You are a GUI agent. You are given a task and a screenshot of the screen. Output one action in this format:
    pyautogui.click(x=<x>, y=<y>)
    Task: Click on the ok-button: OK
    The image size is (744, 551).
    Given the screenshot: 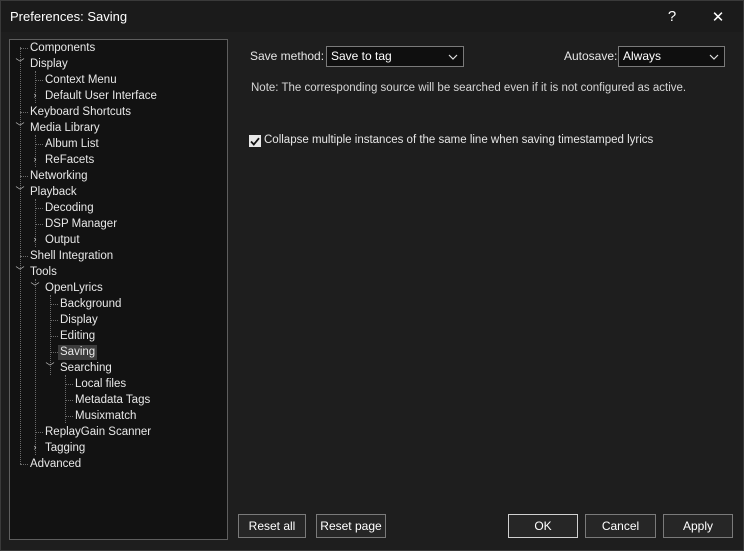 What is the action you would take?
    pyautogui.click(x=543, y=526)
    